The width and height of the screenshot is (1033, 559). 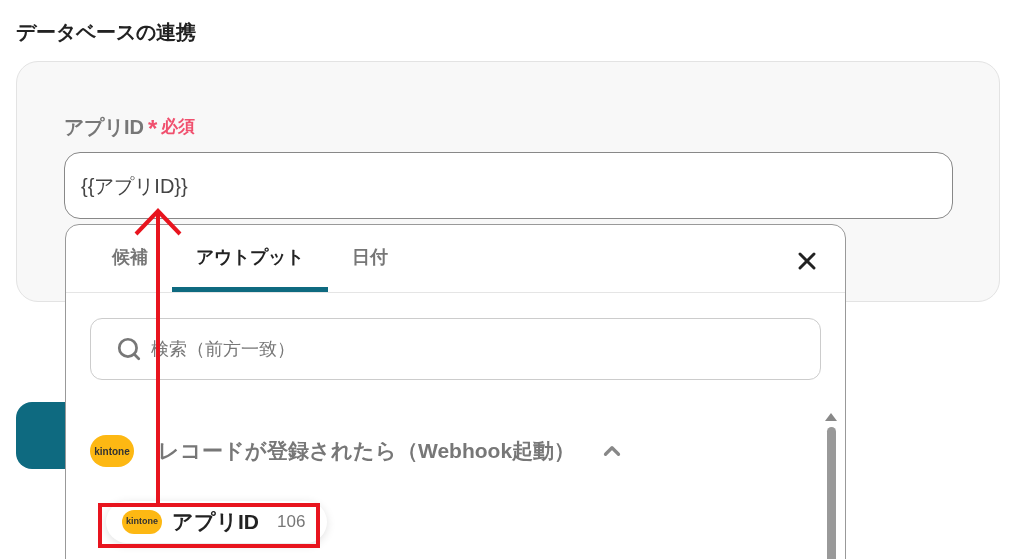 What do you see at coordinates (831, 493) in the screenshot?
I see `scrollbar-thumb` at bounding box center [831, 493].